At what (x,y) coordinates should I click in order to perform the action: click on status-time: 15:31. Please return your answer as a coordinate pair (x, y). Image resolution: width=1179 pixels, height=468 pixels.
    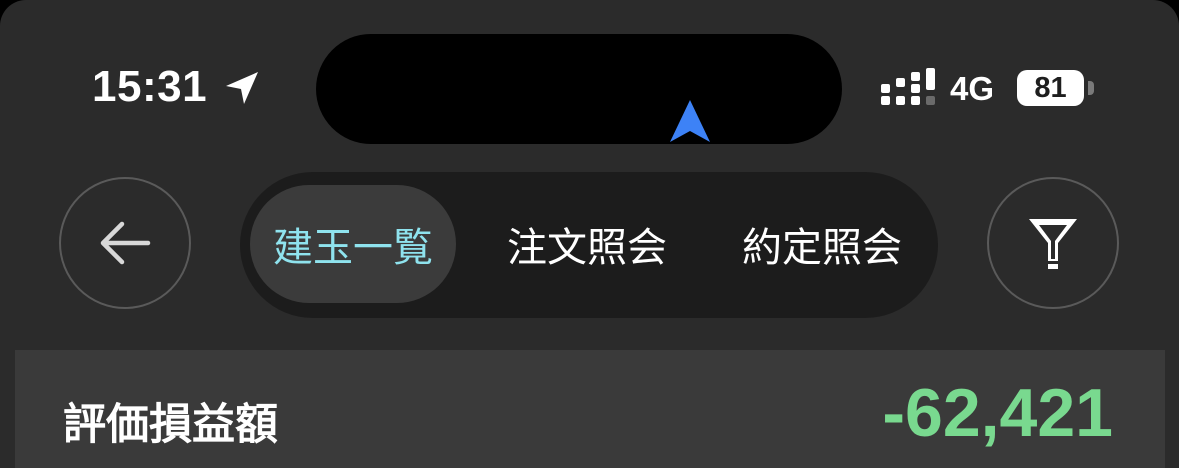
    Looking at the image, I should click on (150, 86).